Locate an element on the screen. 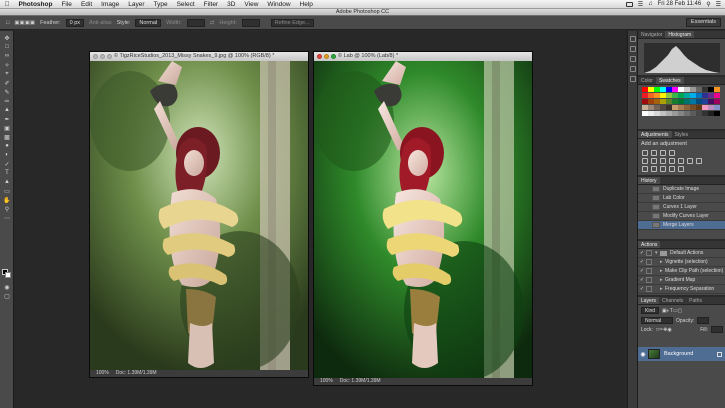 The height and width of the screenshot is (408, 725). gradient-tool-icon: ▩ is located at coordinates (7, 137).